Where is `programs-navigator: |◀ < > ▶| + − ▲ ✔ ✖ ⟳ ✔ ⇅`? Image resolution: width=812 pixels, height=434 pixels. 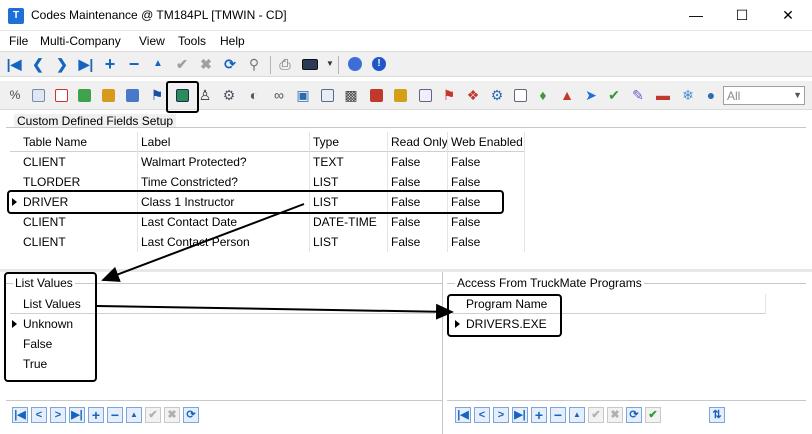
programs-navigator: |◀ < > ▶| + − ▲ ✔ ✖ ⟳ ✔ ⇅ is located at coordinates (598, 416).